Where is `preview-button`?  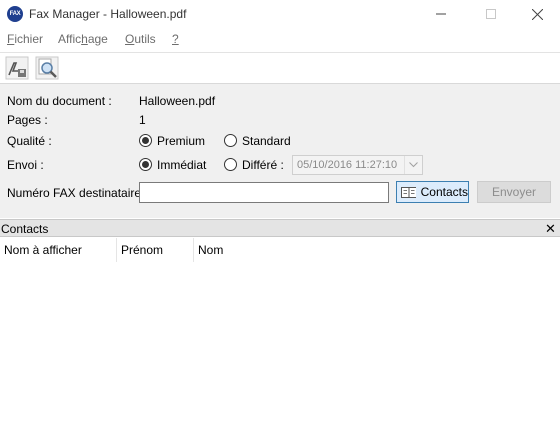
preview-button is located at coordinates (47, 68).